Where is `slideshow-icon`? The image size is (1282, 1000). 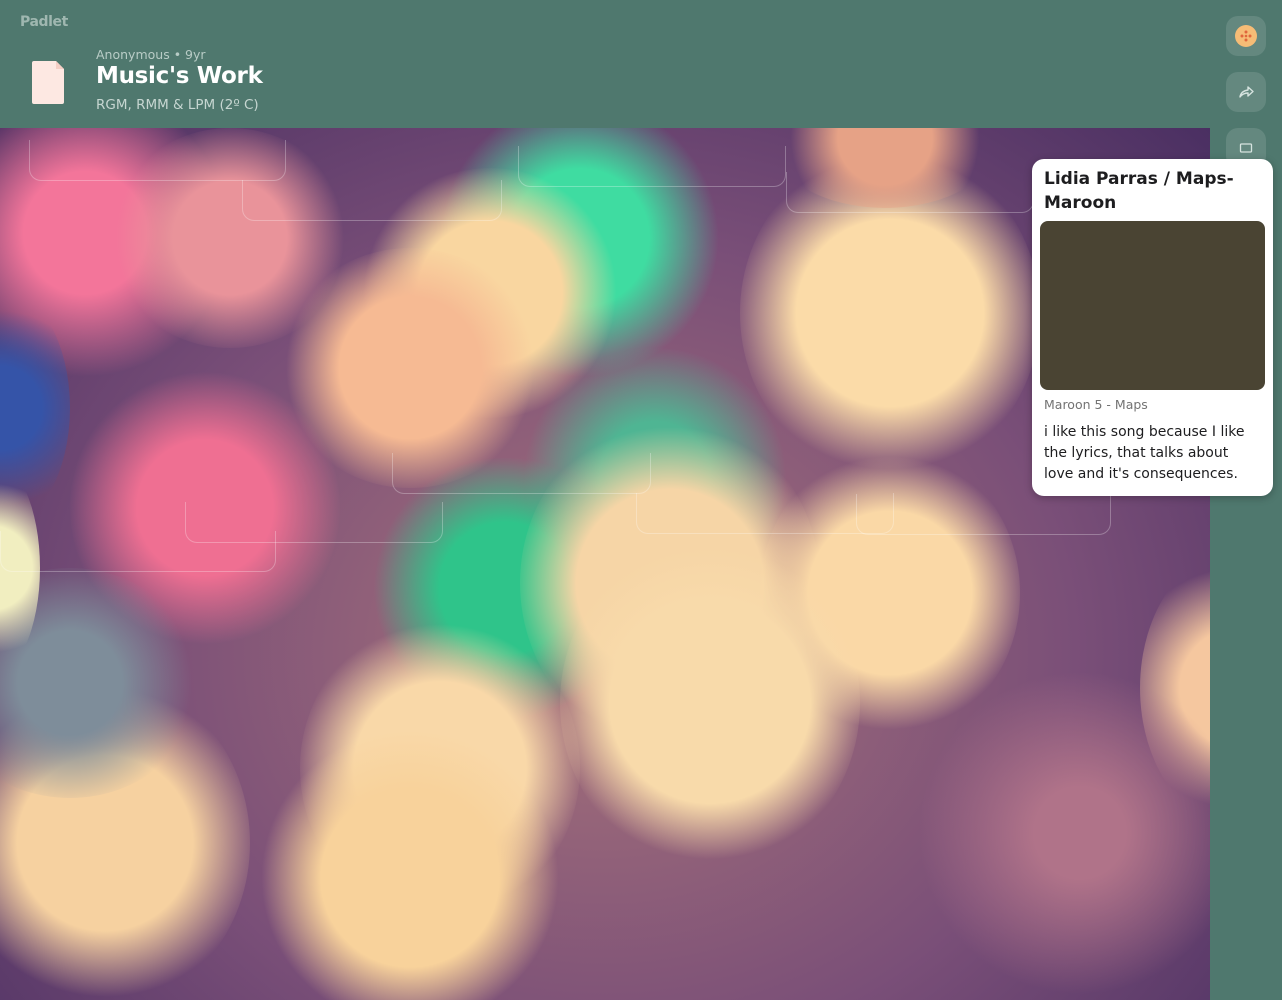
slideshow-icon is located at coordinates (1246, 148).